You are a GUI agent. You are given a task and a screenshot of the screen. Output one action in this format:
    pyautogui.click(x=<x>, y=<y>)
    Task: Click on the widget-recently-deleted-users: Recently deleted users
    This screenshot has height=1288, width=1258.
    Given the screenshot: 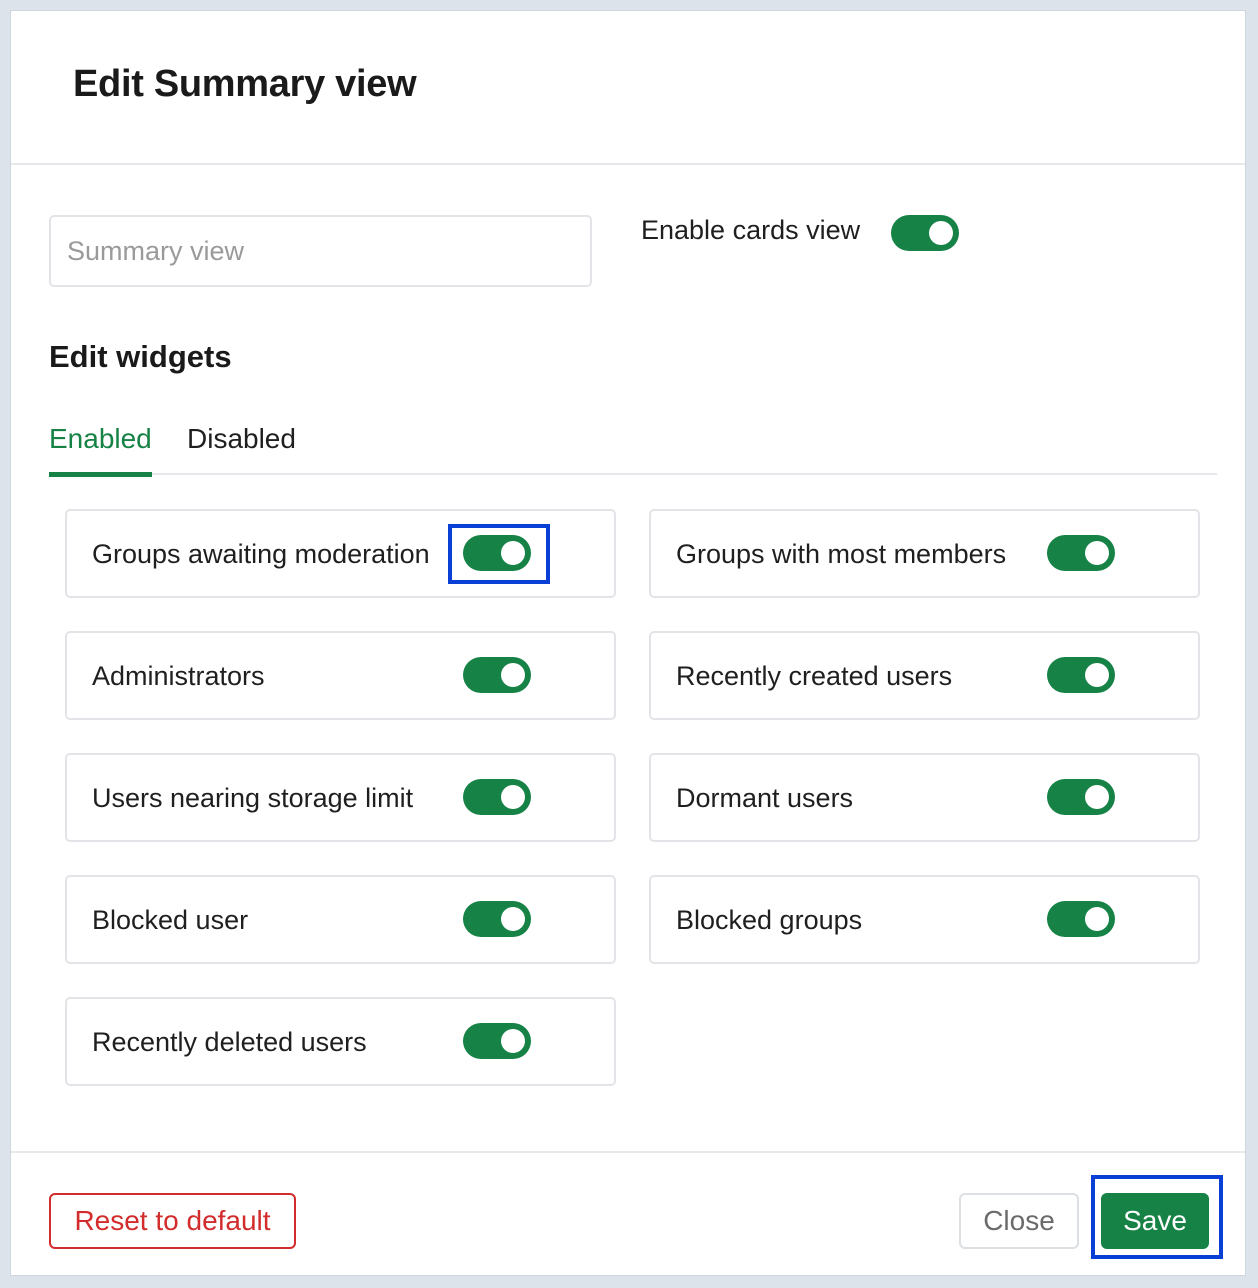 What is the action you would take?
    pyautogui.click(x=340, y=1041)
    